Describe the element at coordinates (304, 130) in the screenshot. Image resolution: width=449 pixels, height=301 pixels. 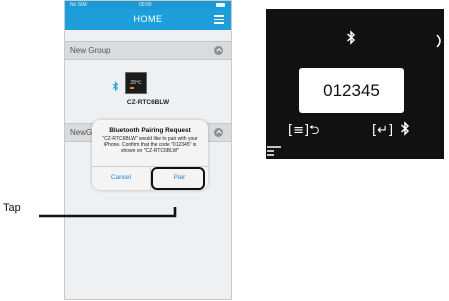
I see `menu-back-button-label: [≡]⮌` at that location.